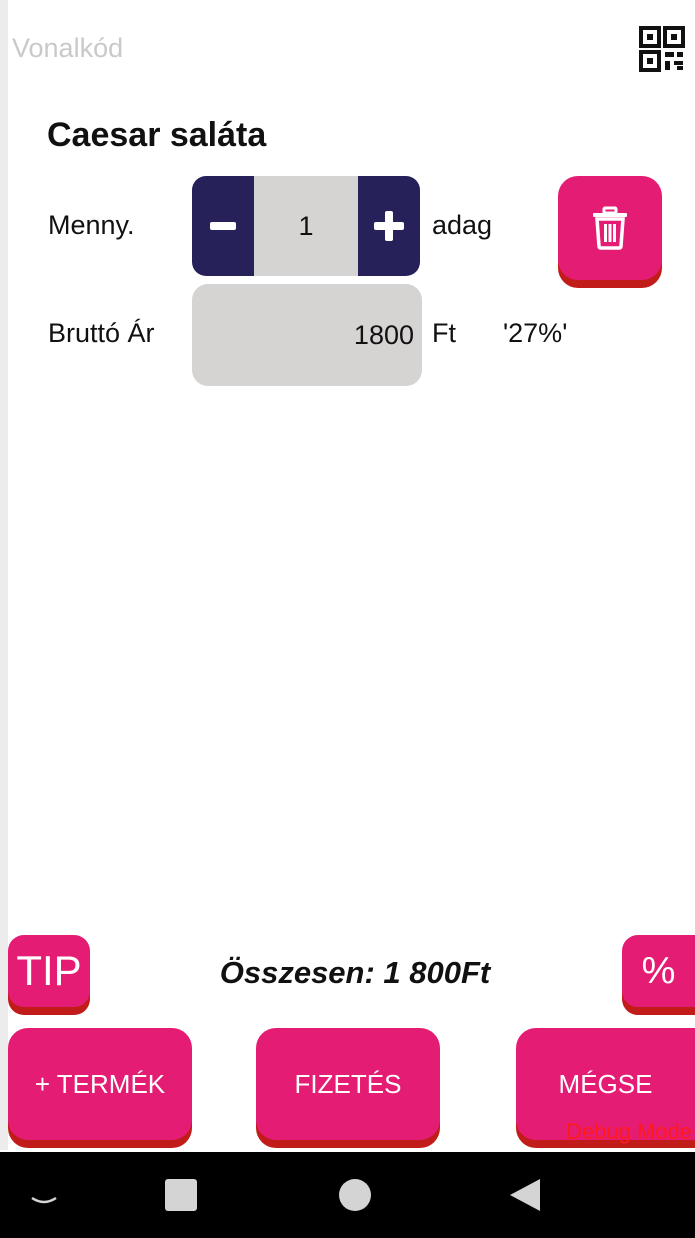 The height and width of the screenshot is (1238, 695). I want to click on quantity-stepper: 1, so click(307, 226).